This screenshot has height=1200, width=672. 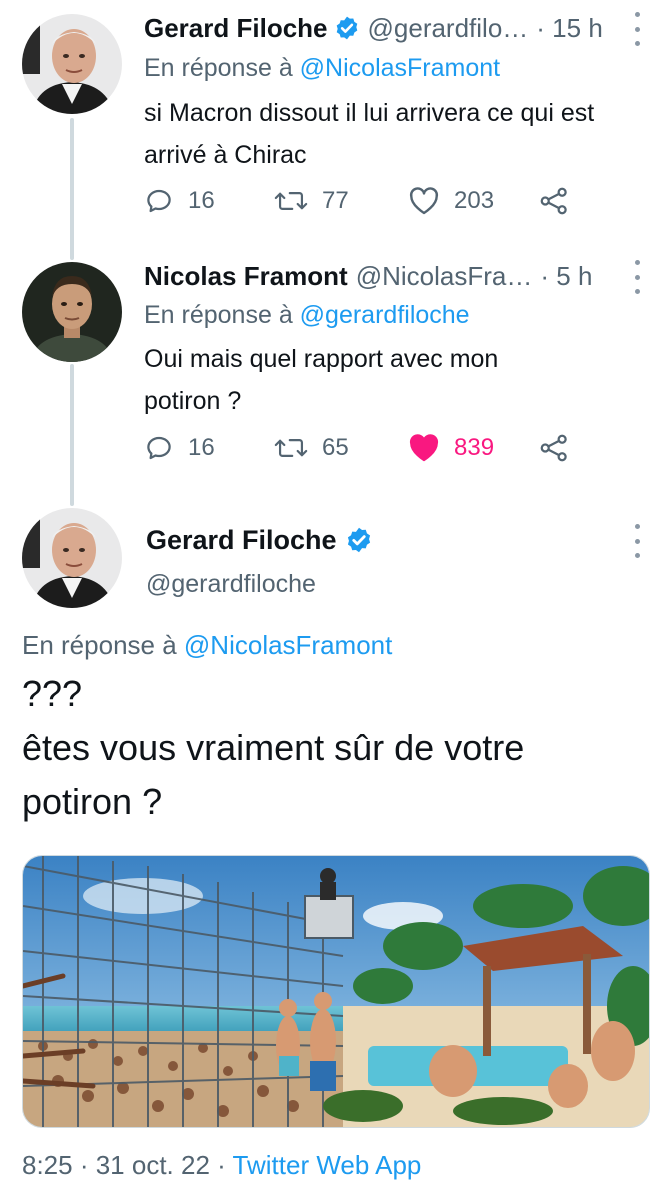 I want to click on tweet-header: Gerard Filoche @gerardfilo… · 15 h, so click(x=393, y=28).